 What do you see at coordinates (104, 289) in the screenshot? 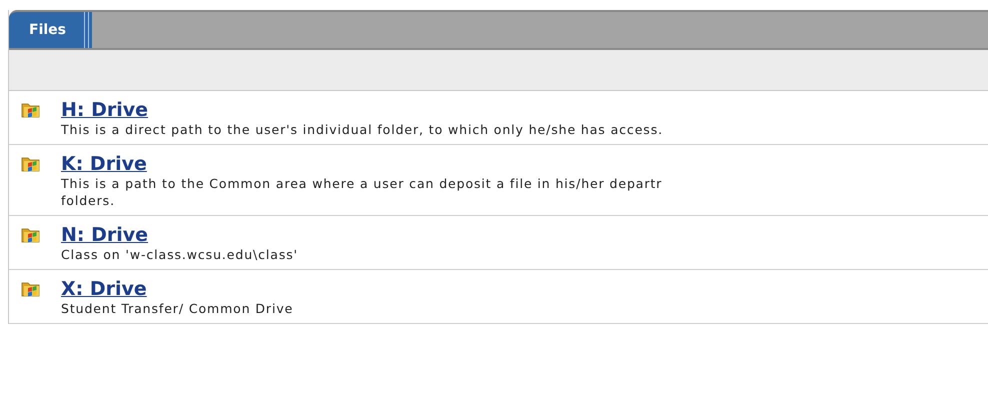
I see `drive-link: X: Drive` at bounding box center [104, 289].